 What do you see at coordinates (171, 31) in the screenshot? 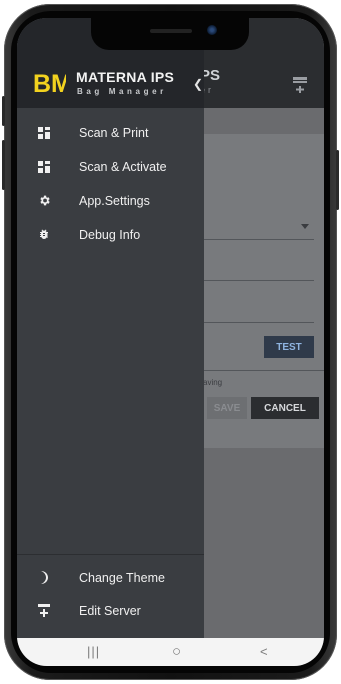
I see `speaker` at bounding box center [171, 31].